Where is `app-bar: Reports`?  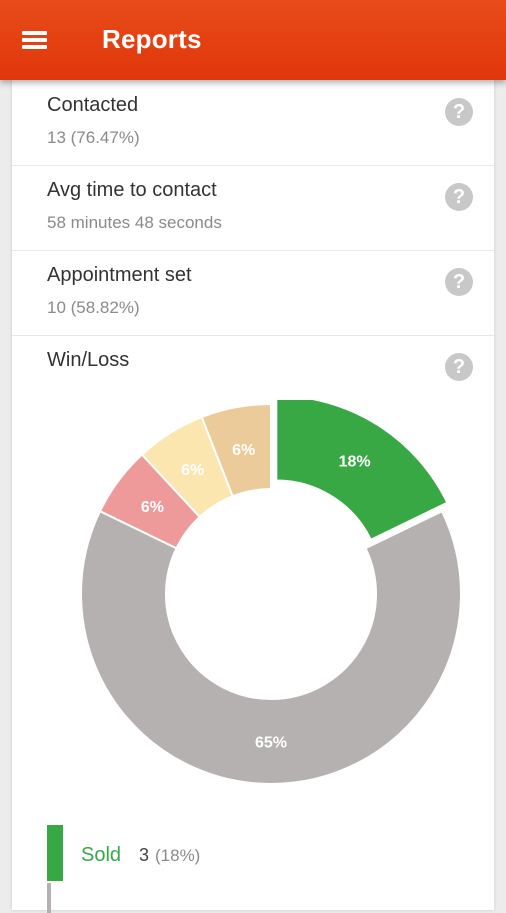
app-bar: Reports is located at coordinates (253, 40).